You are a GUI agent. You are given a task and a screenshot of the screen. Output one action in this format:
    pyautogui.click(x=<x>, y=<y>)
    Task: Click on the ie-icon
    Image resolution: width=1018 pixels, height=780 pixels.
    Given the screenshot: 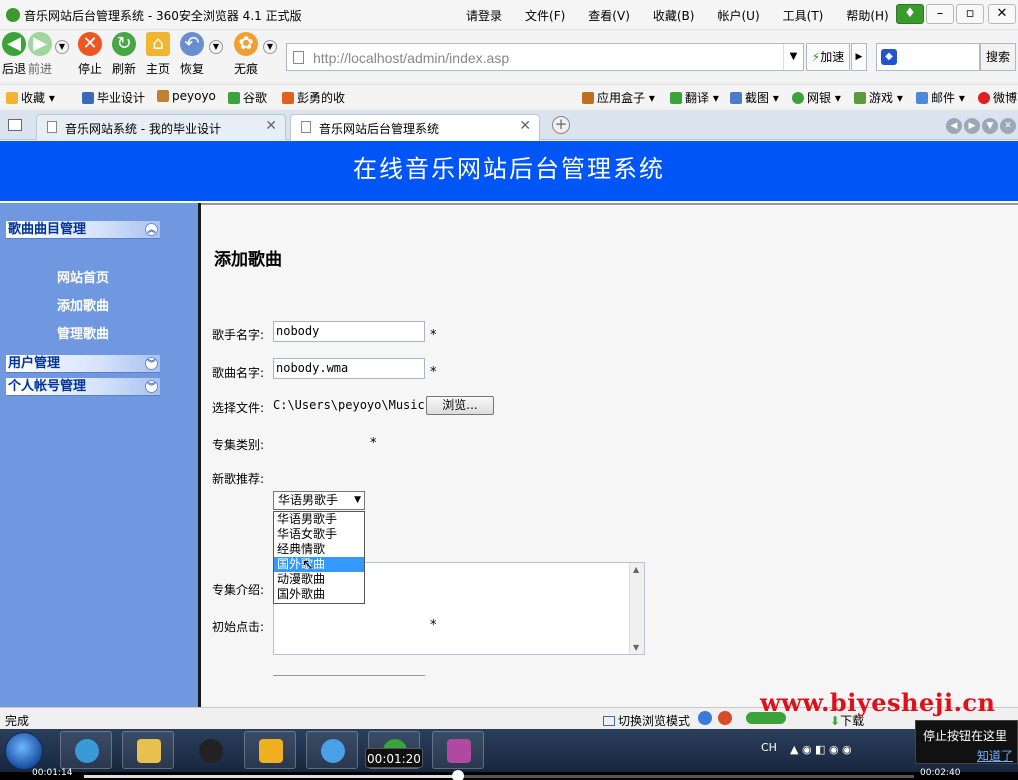 What is the action you would take?
    pyautogui.click(x=705, y=718)
    